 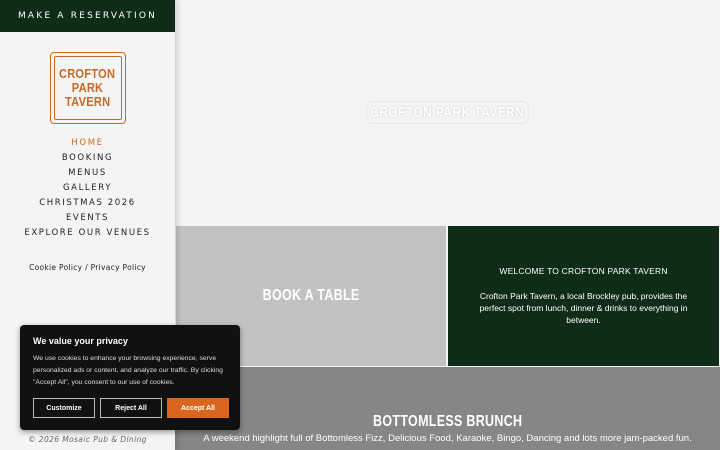 I want to click on cookie-buttons: Customize Reject All Accept All, so click(x=131, y=408).